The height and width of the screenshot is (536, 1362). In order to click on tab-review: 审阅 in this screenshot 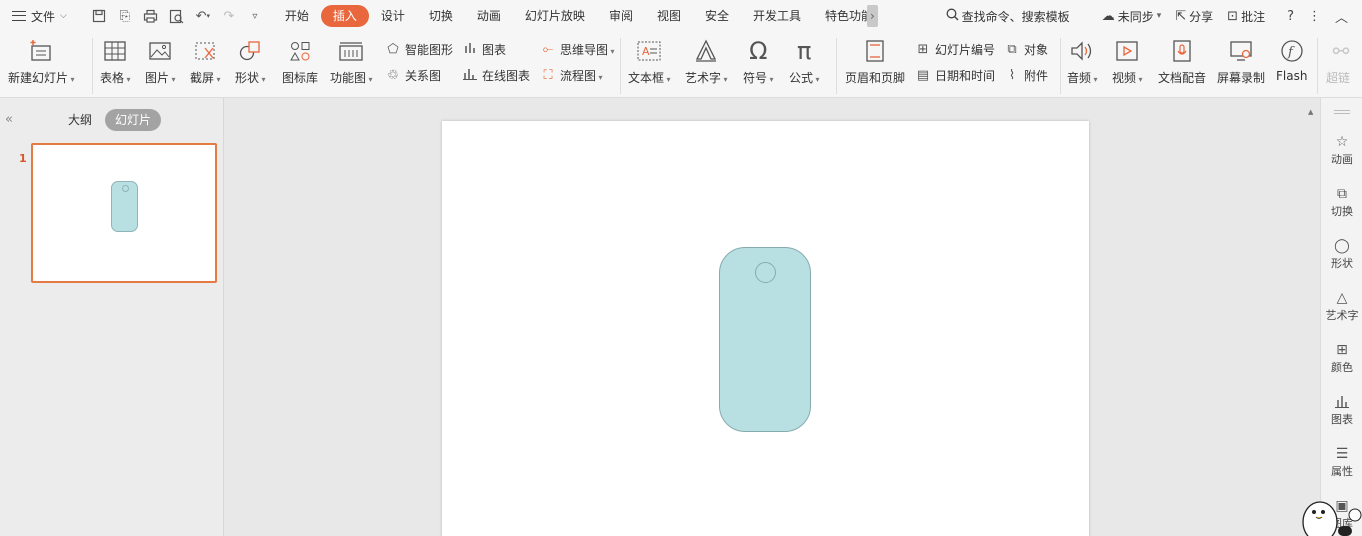, I will do `click(621, 16)`.